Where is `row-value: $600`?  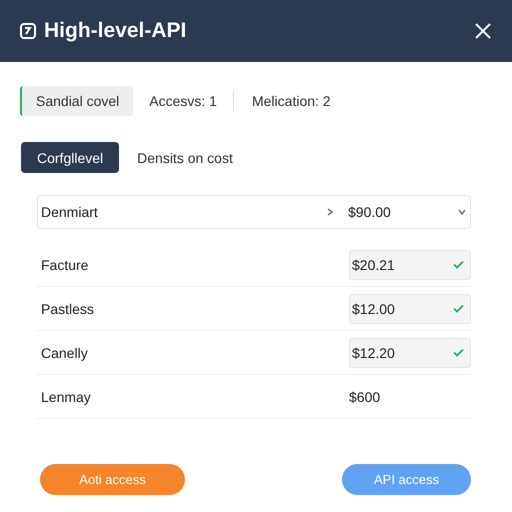 row-value: $600 is located at coordinates (365, 396).